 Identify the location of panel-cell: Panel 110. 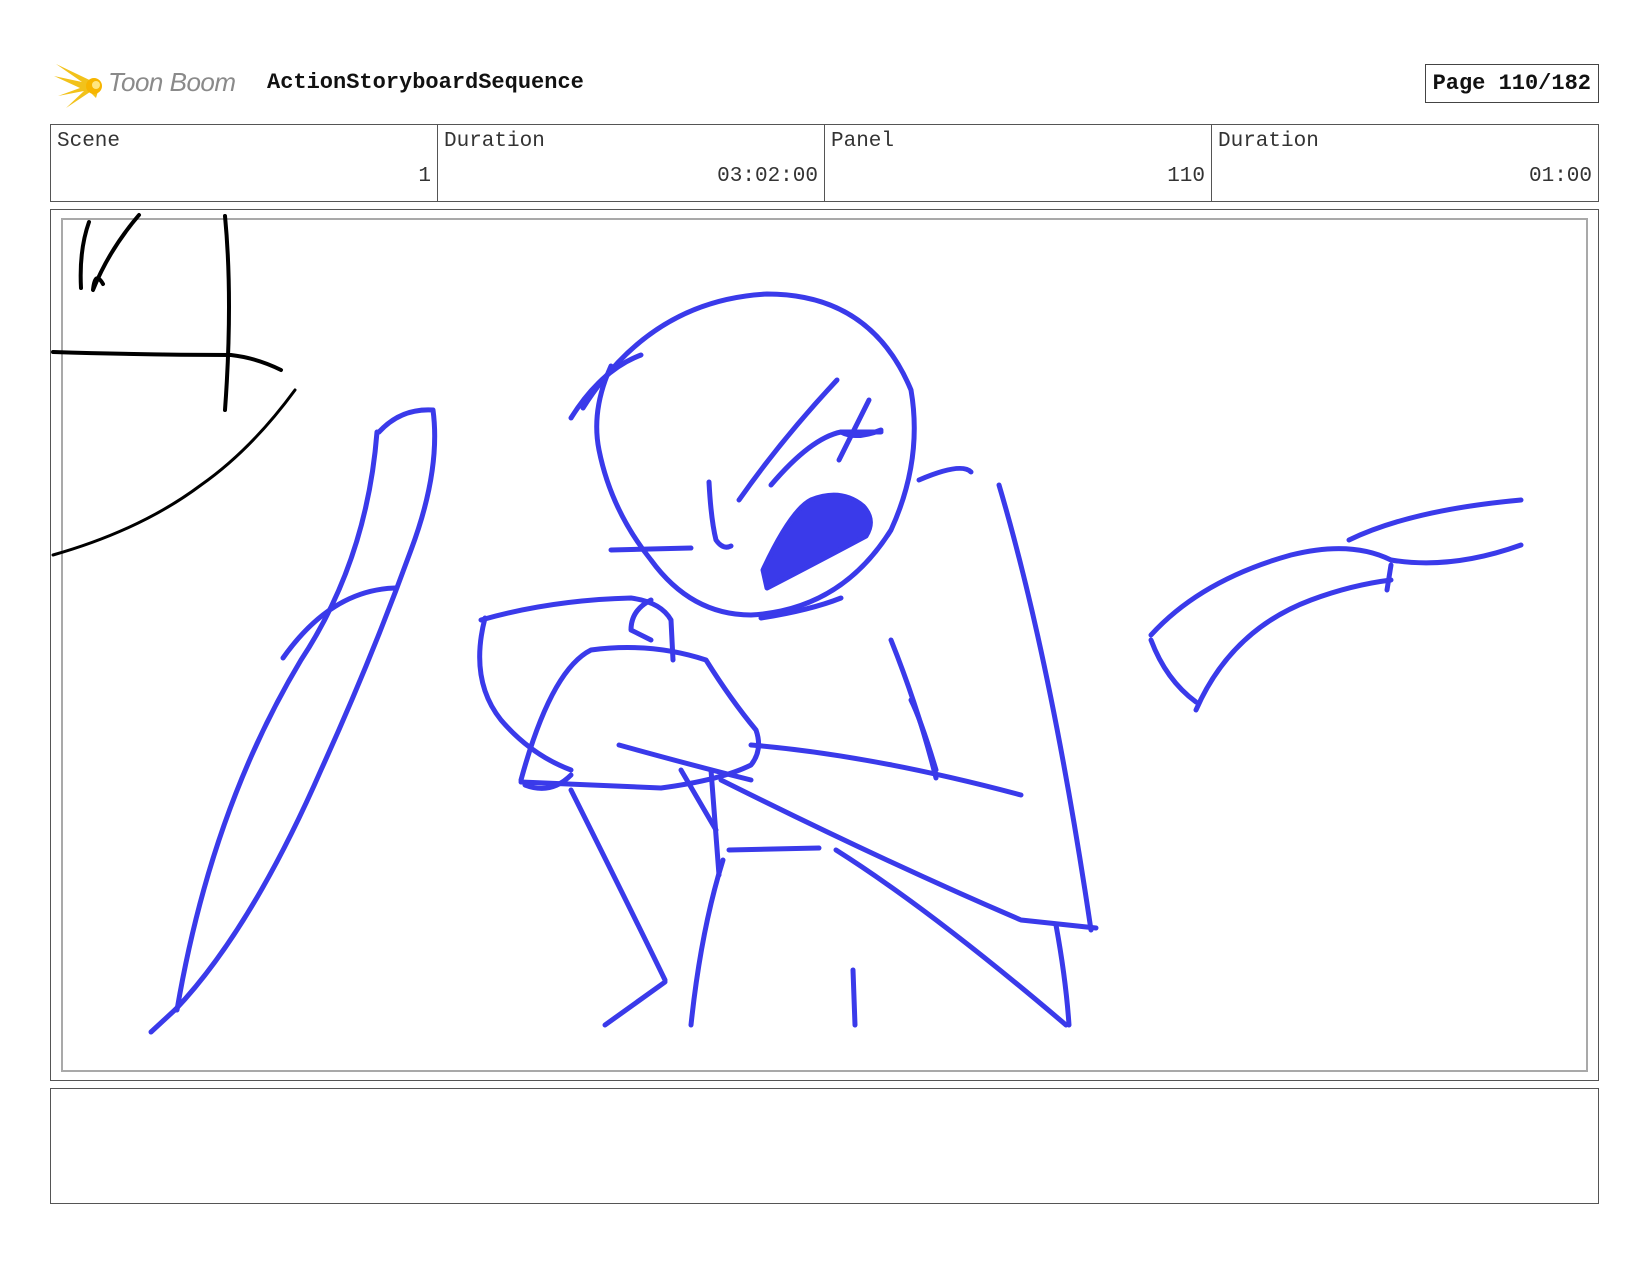
(1017, 163).